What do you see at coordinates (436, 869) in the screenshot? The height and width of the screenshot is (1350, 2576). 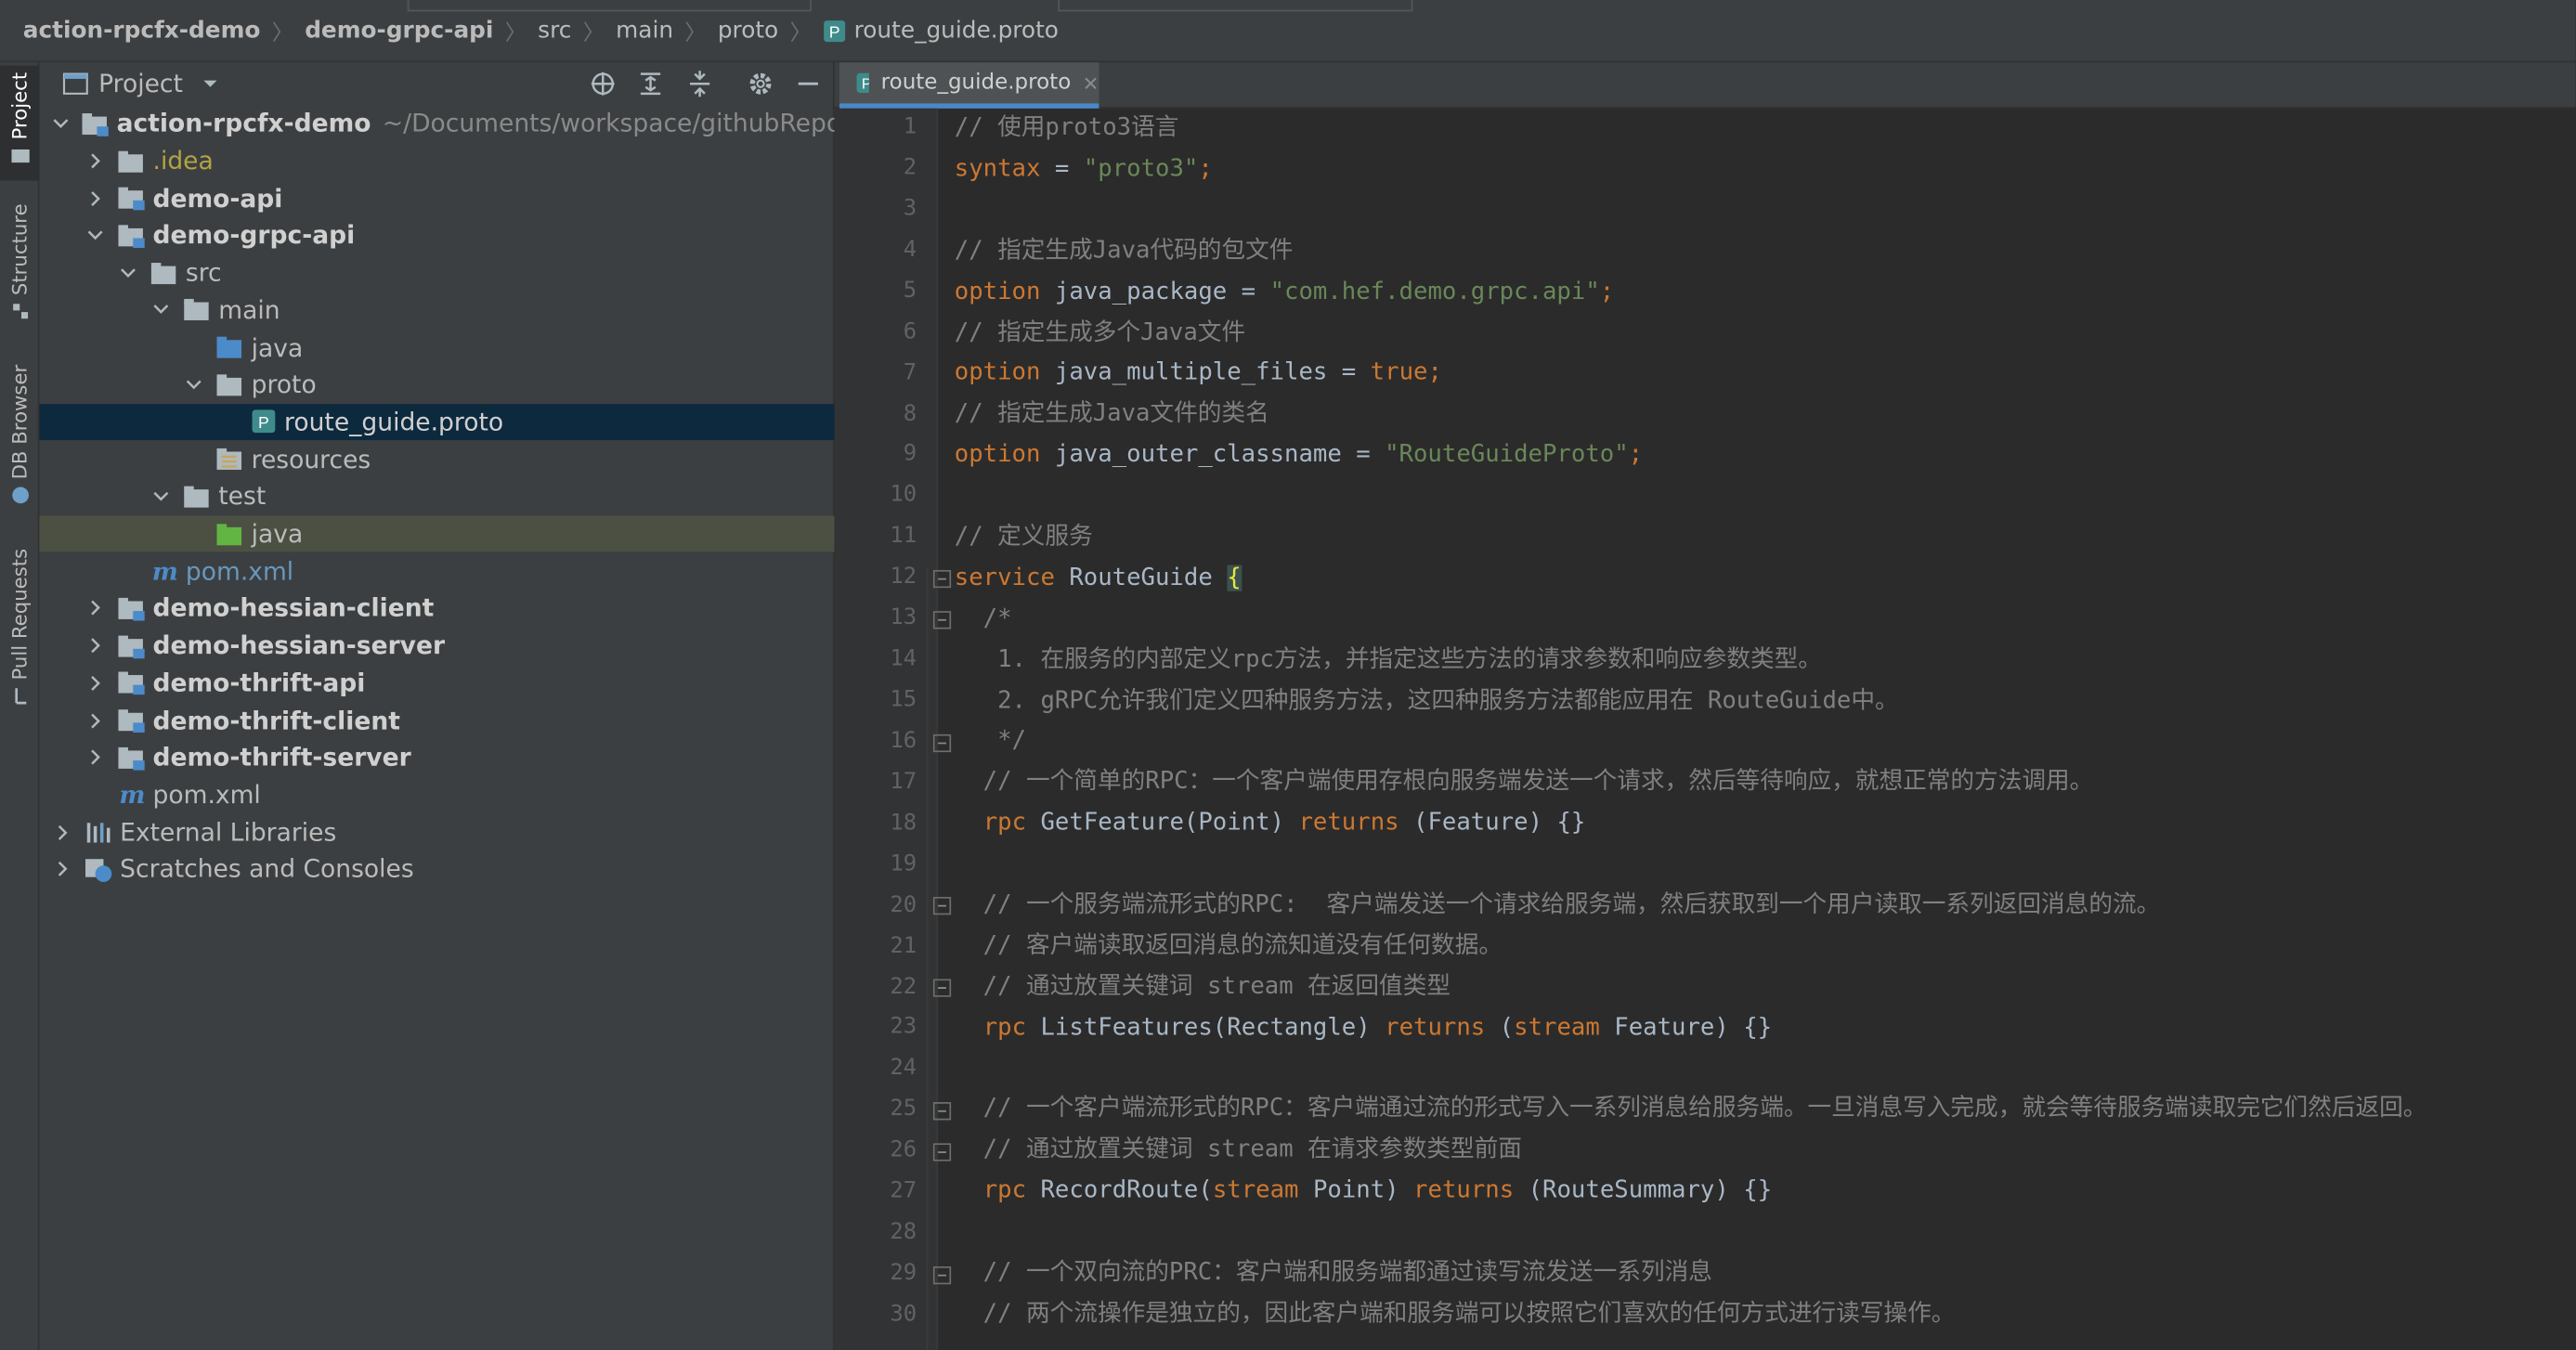 I see `tree-node-scratches: Scratches and Consoles` at bounding box center [436, 869].